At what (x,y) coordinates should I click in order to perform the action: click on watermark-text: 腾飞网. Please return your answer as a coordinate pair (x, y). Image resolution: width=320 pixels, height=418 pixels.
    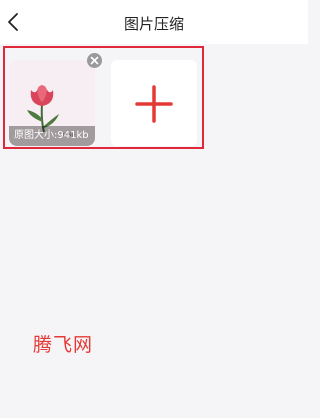
    Looking at the image, I should click on (63, 345).